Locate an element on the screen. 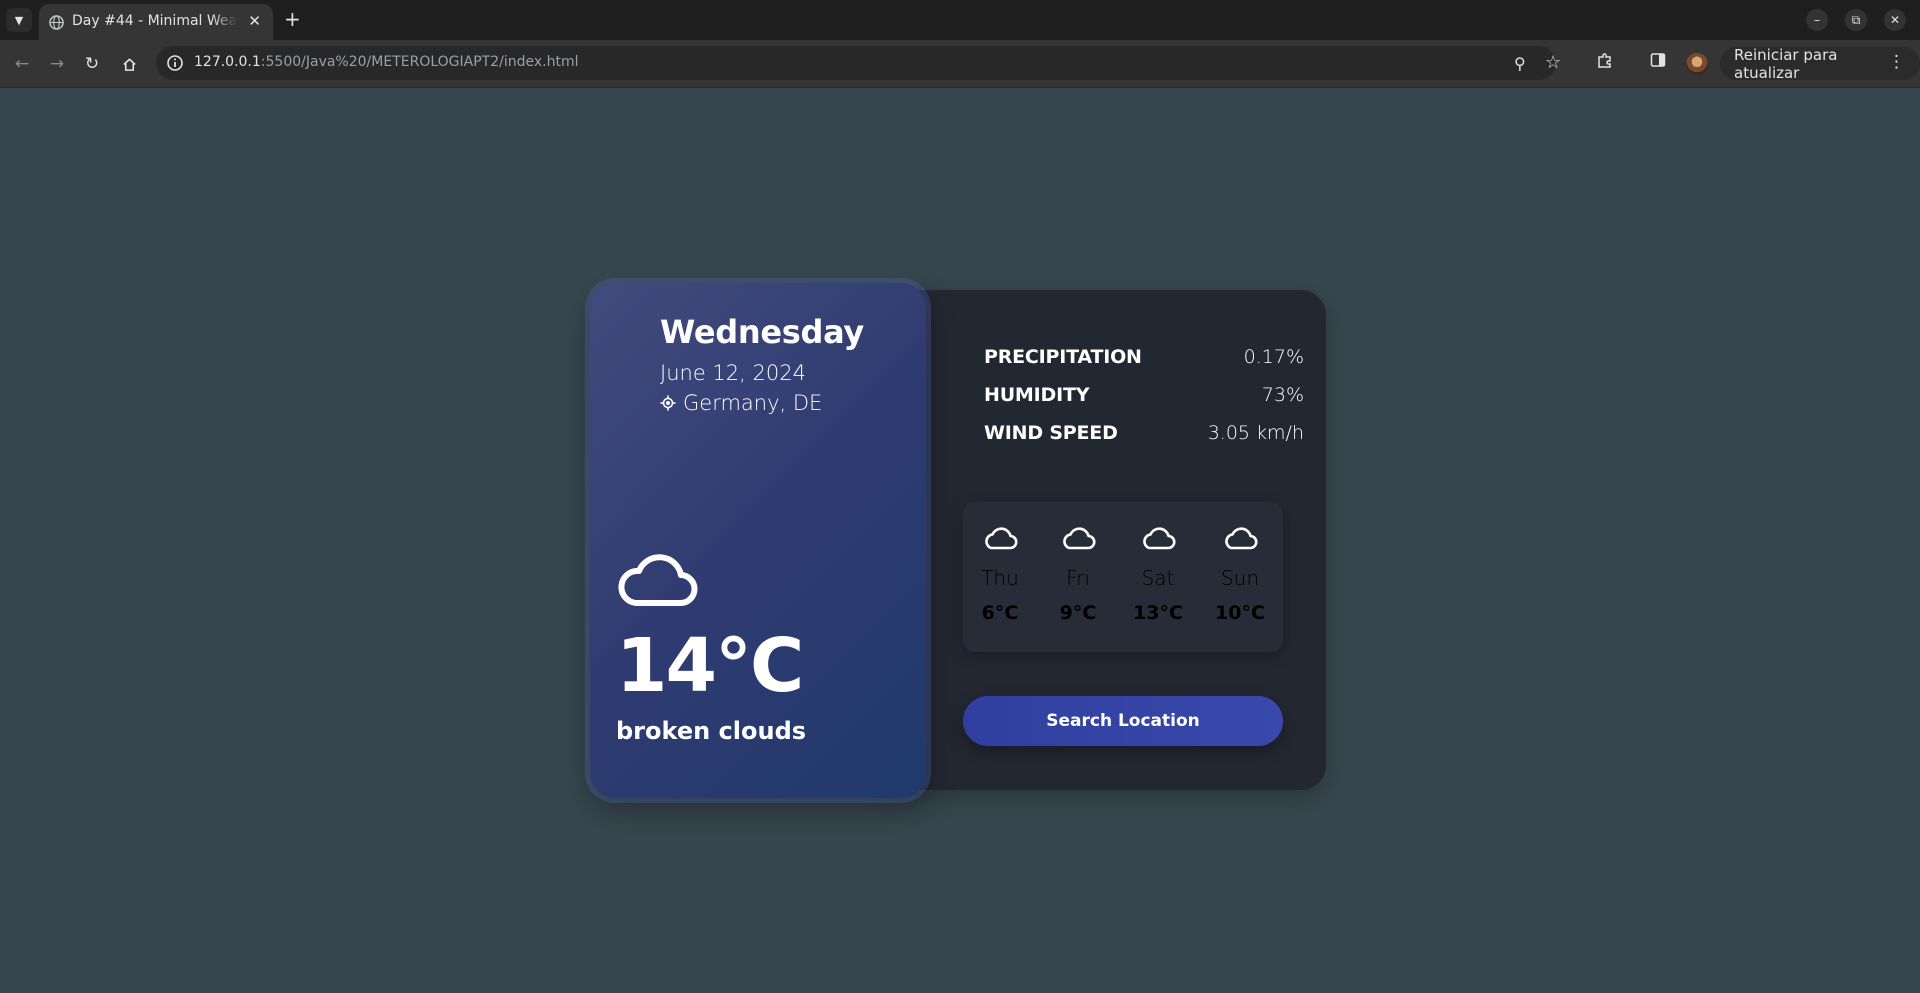  forecast-day-name: Sun is located at coordinates (1240, 578).